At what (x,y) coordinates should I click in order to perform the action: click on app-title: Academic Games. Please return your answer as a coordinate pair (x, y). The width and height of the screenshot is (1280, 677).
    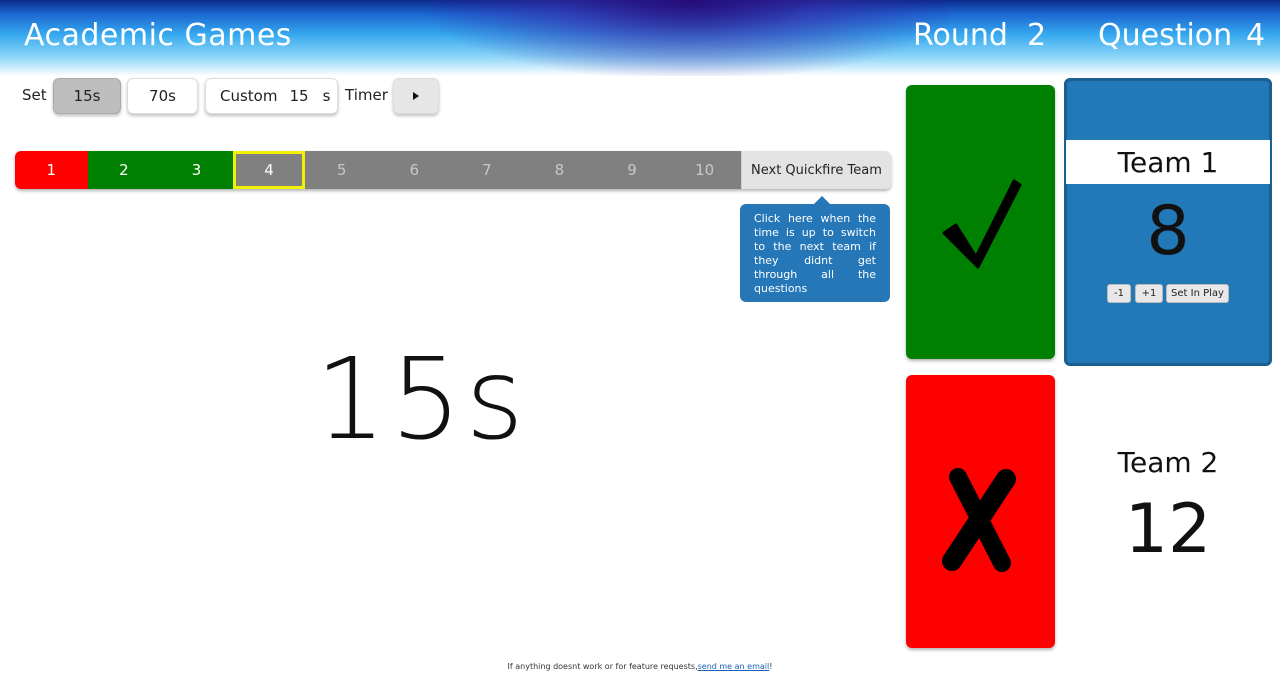
    Looking at the image, I should click on (158, 35).